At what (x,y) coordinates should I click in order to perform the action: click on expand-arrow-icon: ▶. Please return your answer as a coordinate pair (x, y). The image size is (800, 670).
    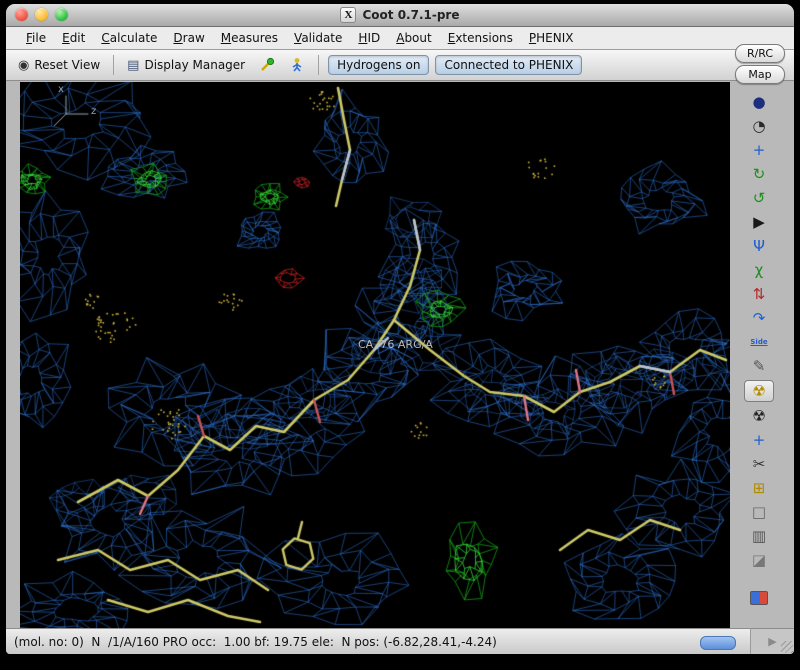
    Looking at the image, I should click on (772, 641).